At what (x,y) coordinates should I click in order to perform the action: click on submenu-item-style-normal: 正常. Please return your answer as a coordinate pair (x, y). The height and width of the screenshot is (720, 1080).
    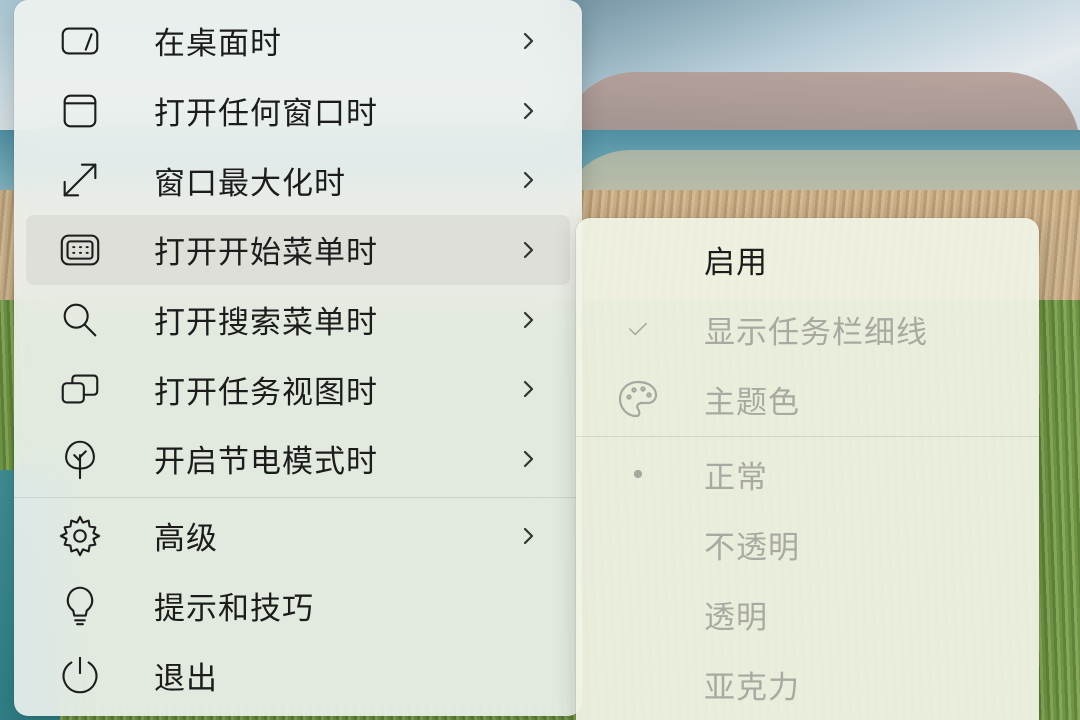
    Looking at the image, I should click on (807, 474).